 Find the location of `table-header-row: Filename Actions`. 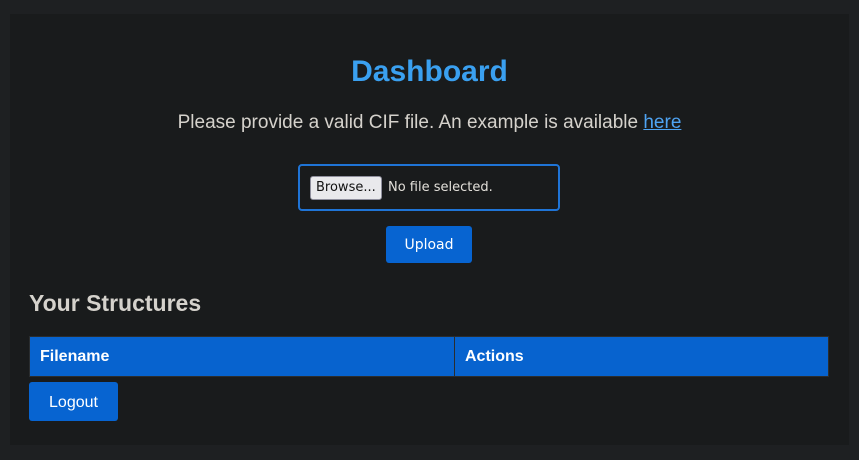

table-header-row: Filename Actions is located at coordinates (429, 356).